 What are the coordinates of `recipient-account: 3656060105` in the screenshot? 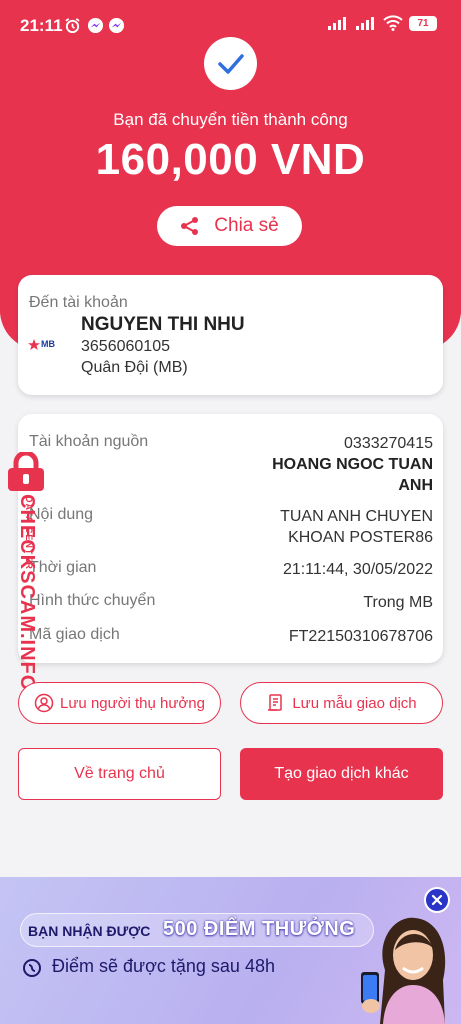 It's located at (125, 346).